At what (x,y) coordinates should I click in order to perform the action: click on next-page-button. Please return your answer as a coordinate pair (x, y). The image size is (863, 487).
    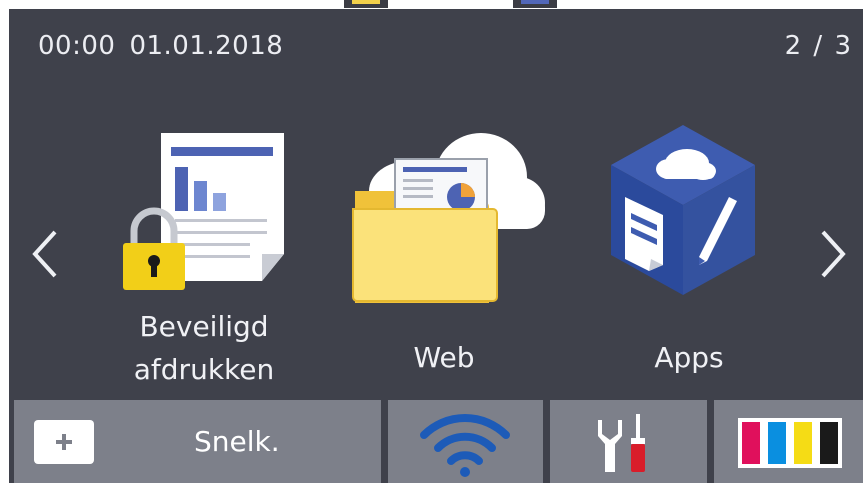
    Looking at the image, I should click on (833, 254).